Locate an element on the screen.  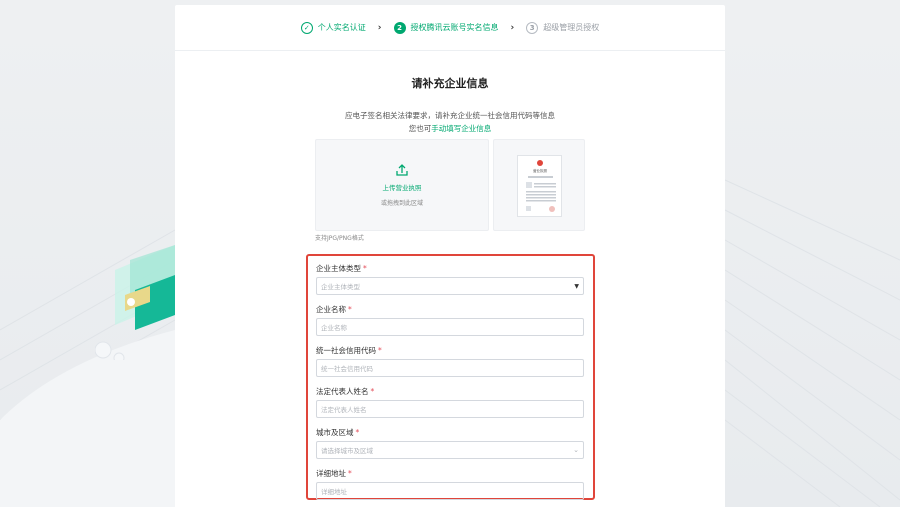
field-credit-code: 统一社会信用代码 * 统一社会信用代码 is located at coordinates (450, 361).